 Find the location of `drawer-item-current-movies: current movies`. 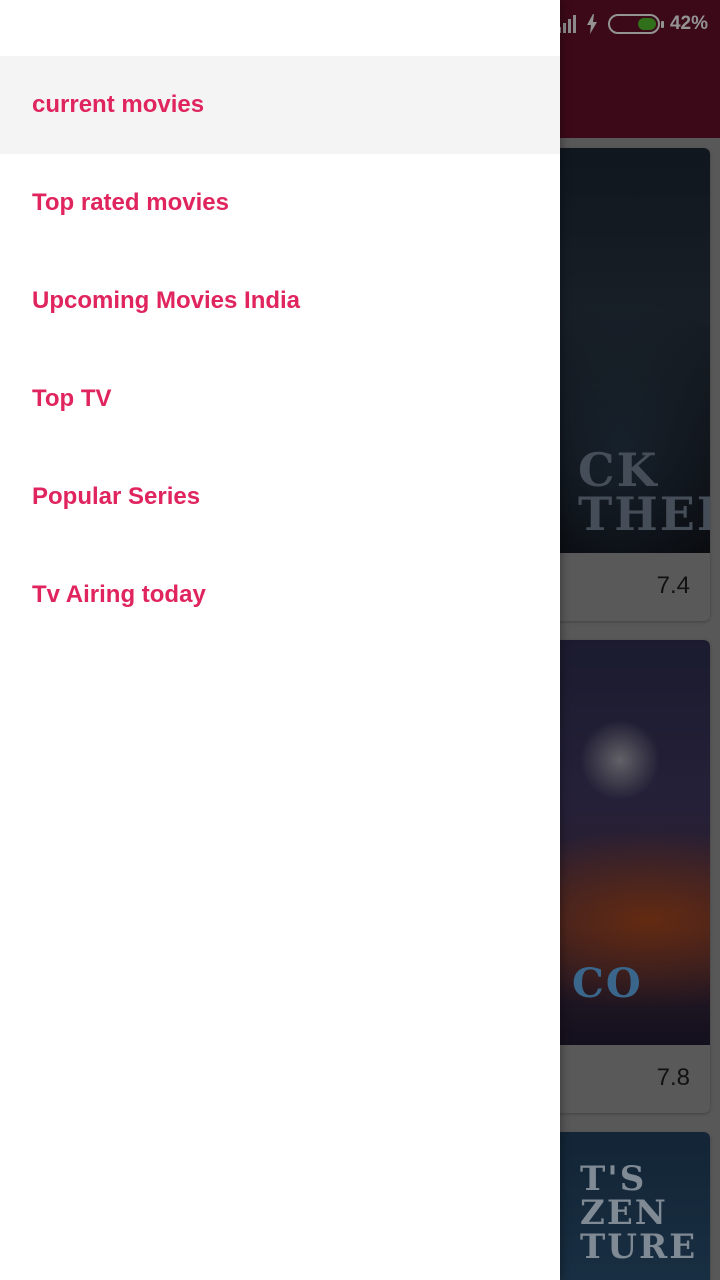

drawer-item-current-movies: current movies is located at coordinates (280, 105).